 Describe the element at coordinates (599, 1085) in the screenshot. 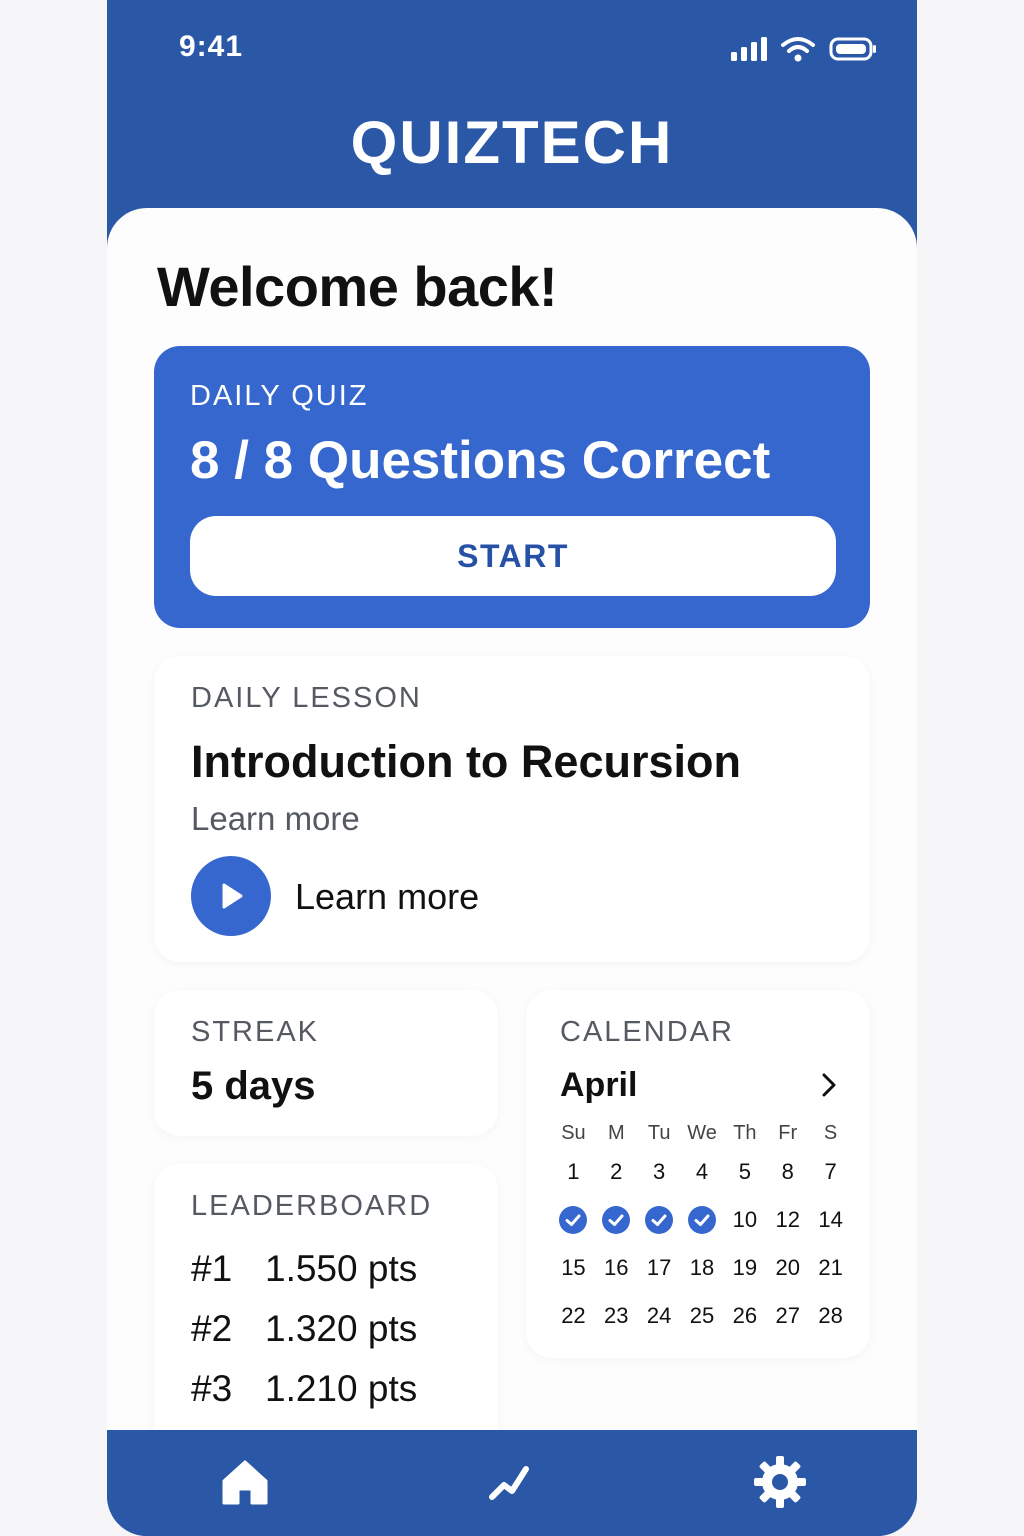

I see `calendar-month: April` at that location.